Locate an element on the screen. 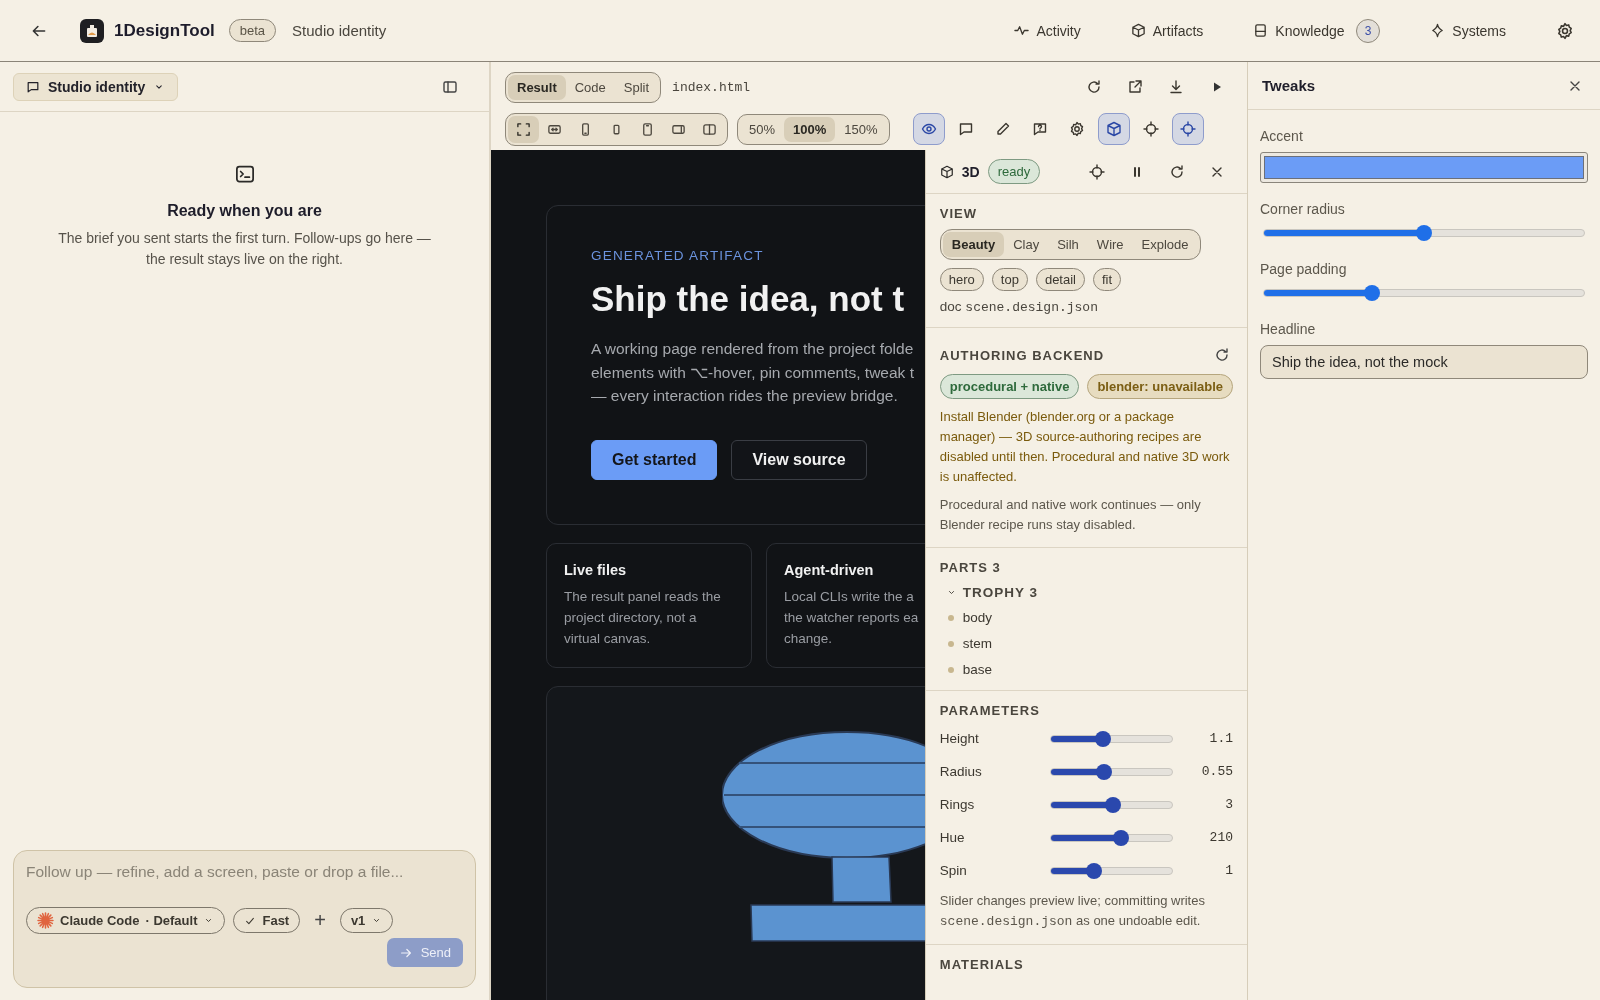 Image resolution: width=1600 pixels, height=1000 pixels. nav-link: Systems is located at coordinates (1468, 30).